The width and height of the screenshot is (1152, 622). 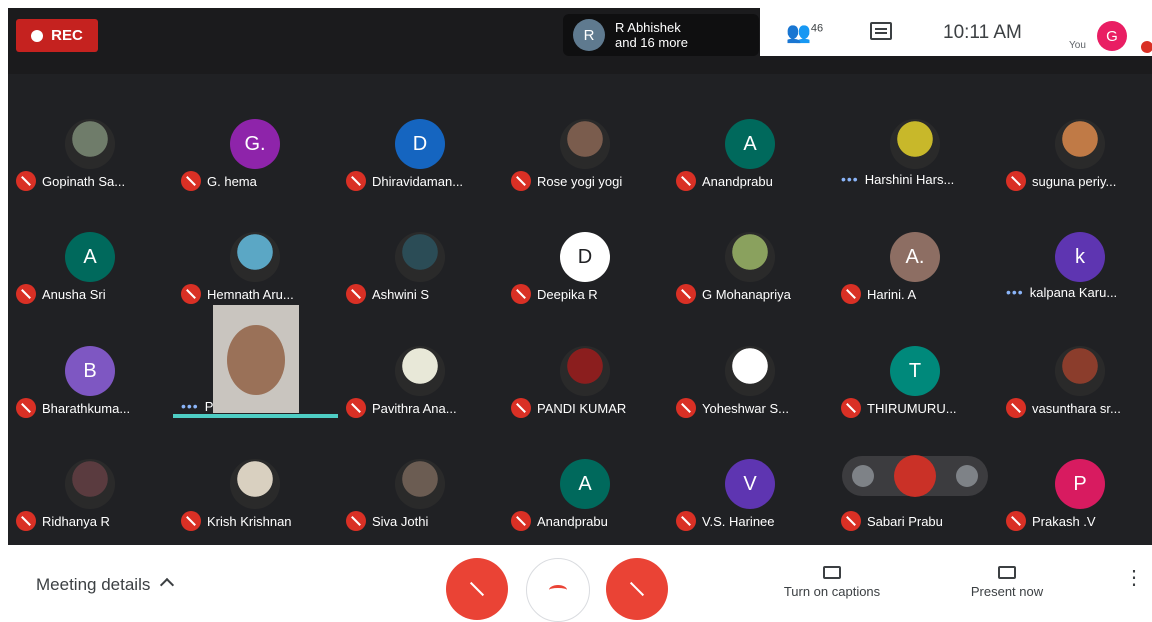 I want to click on active-speaker-panel: R R Abhishek and 16 more, so click(x=661, y=35).